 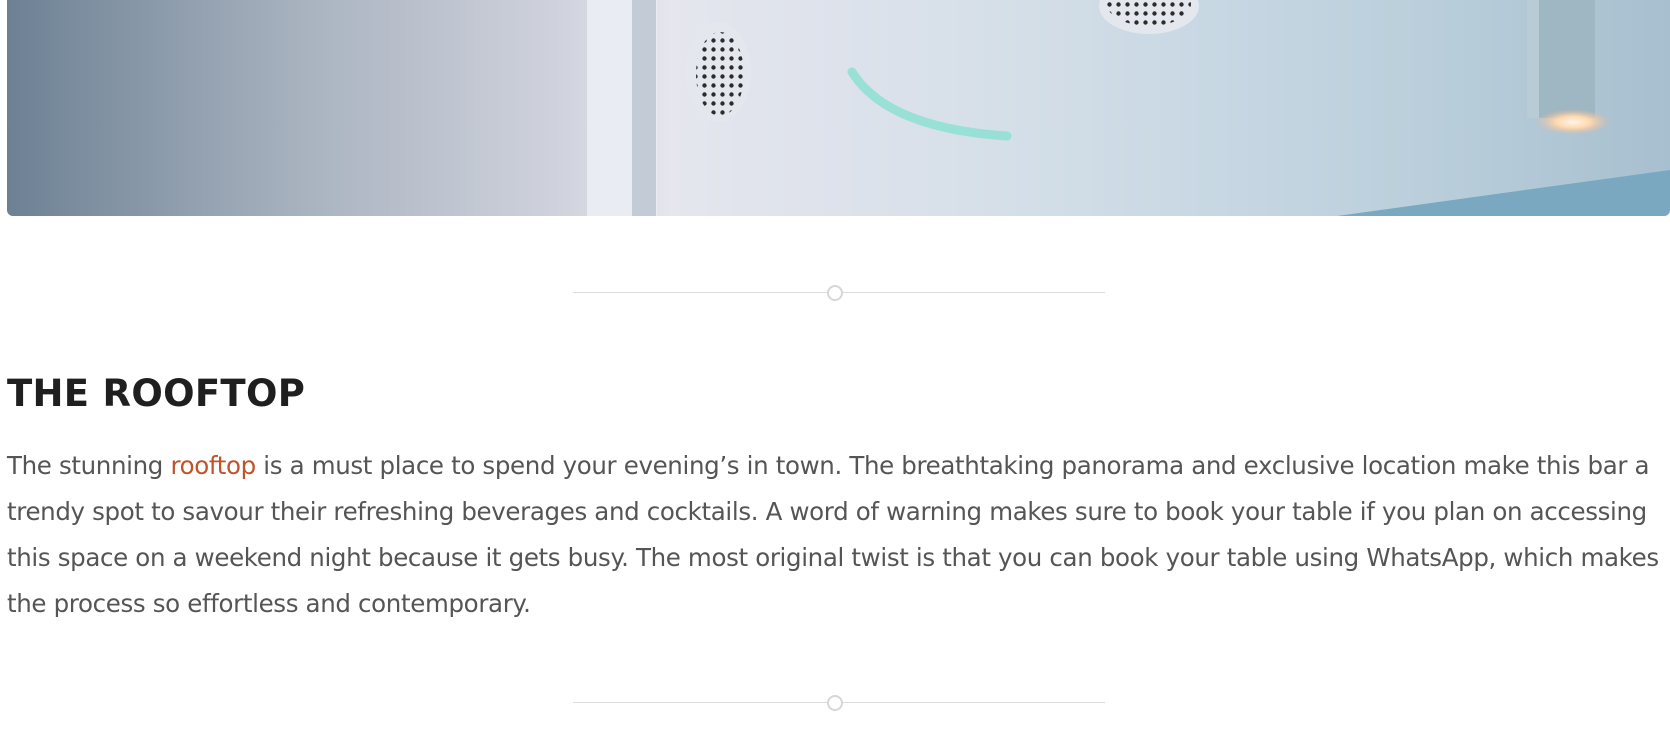 I want to click on rooftop-link: rooftop, so click(x=213, y=465).